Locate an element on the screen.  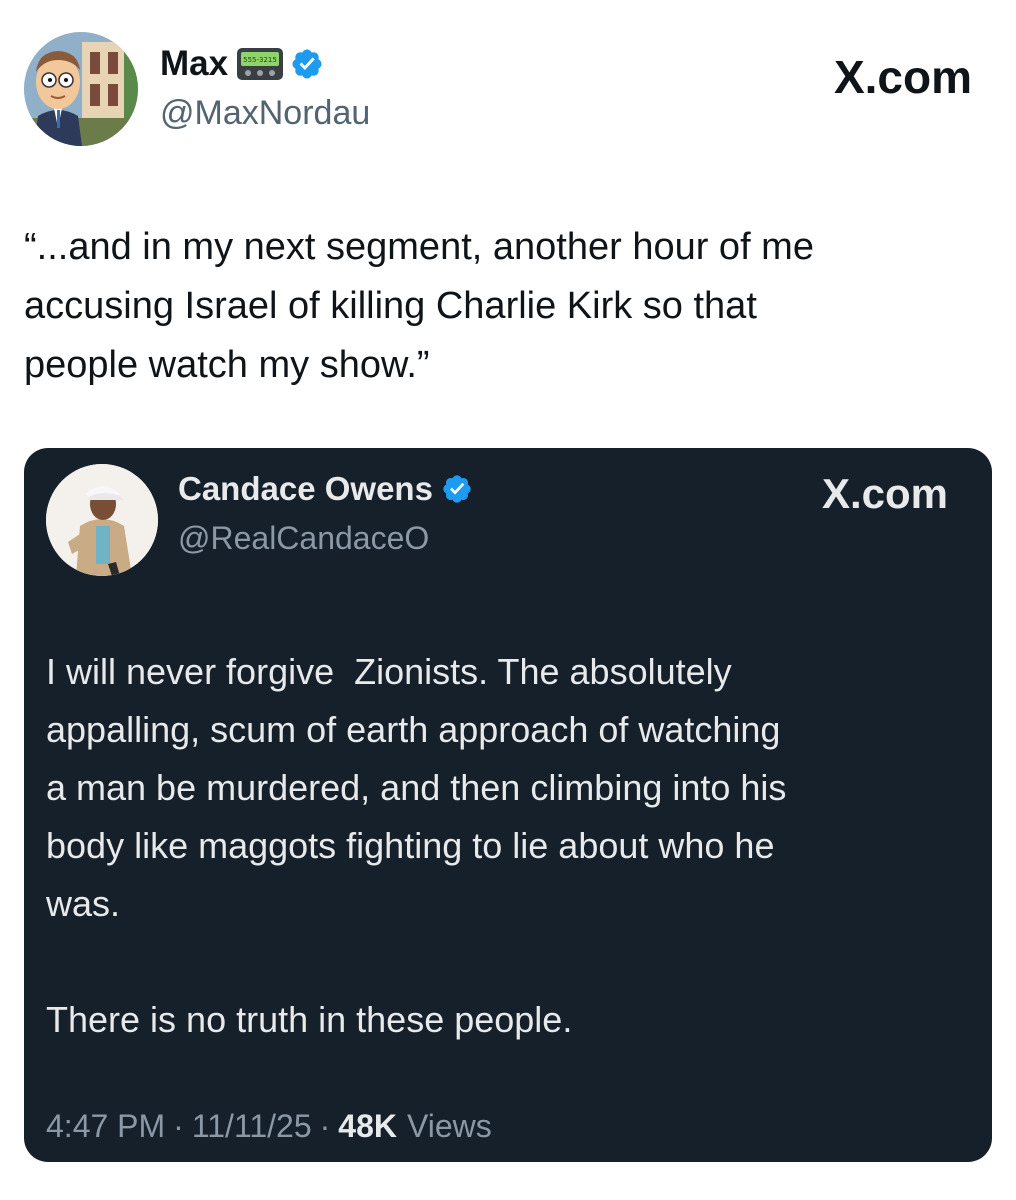
pager-text: 555-3215 is located at coordinates (260, 60).